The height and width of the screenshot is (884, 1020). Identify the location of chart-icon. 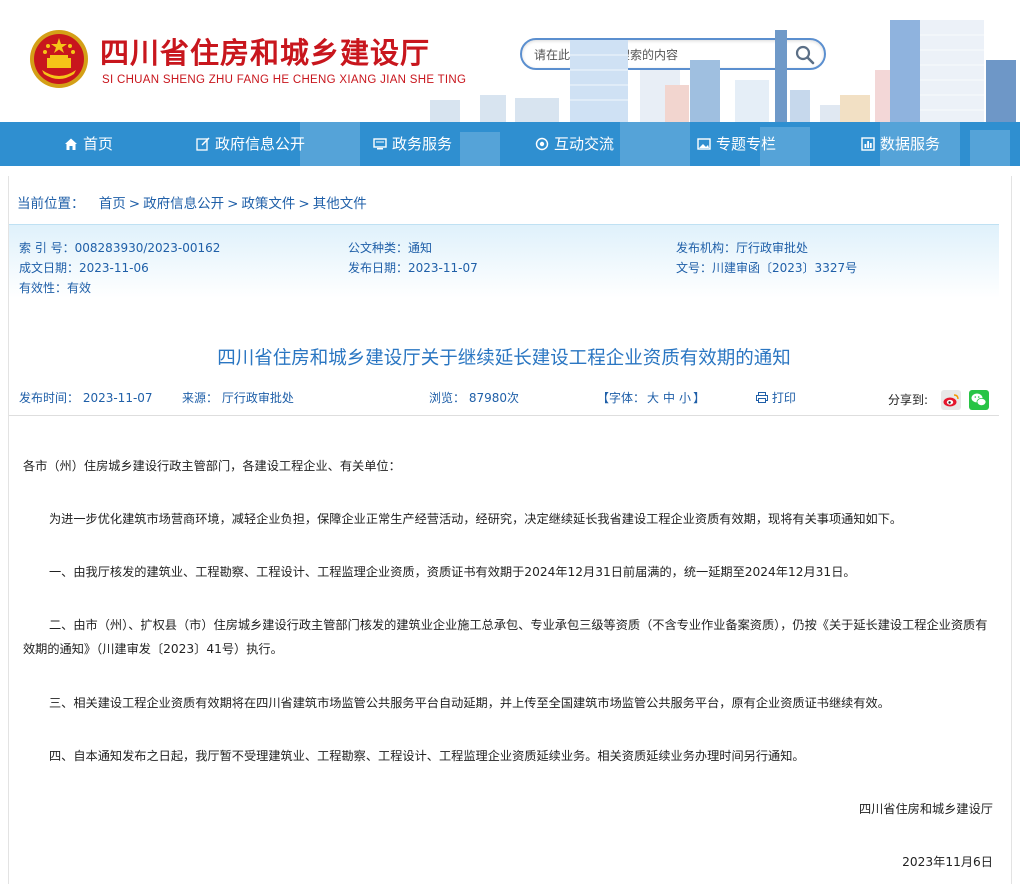
(868, 144).